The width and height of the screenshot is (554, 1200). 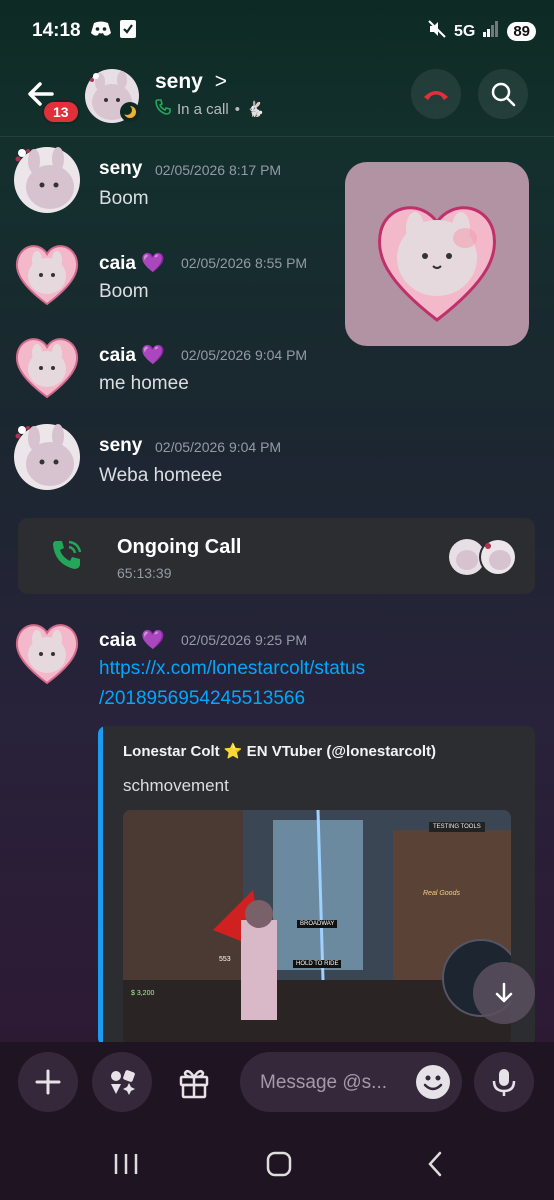 I want to click on arrow-down-icon, so click(x=504, y=992).